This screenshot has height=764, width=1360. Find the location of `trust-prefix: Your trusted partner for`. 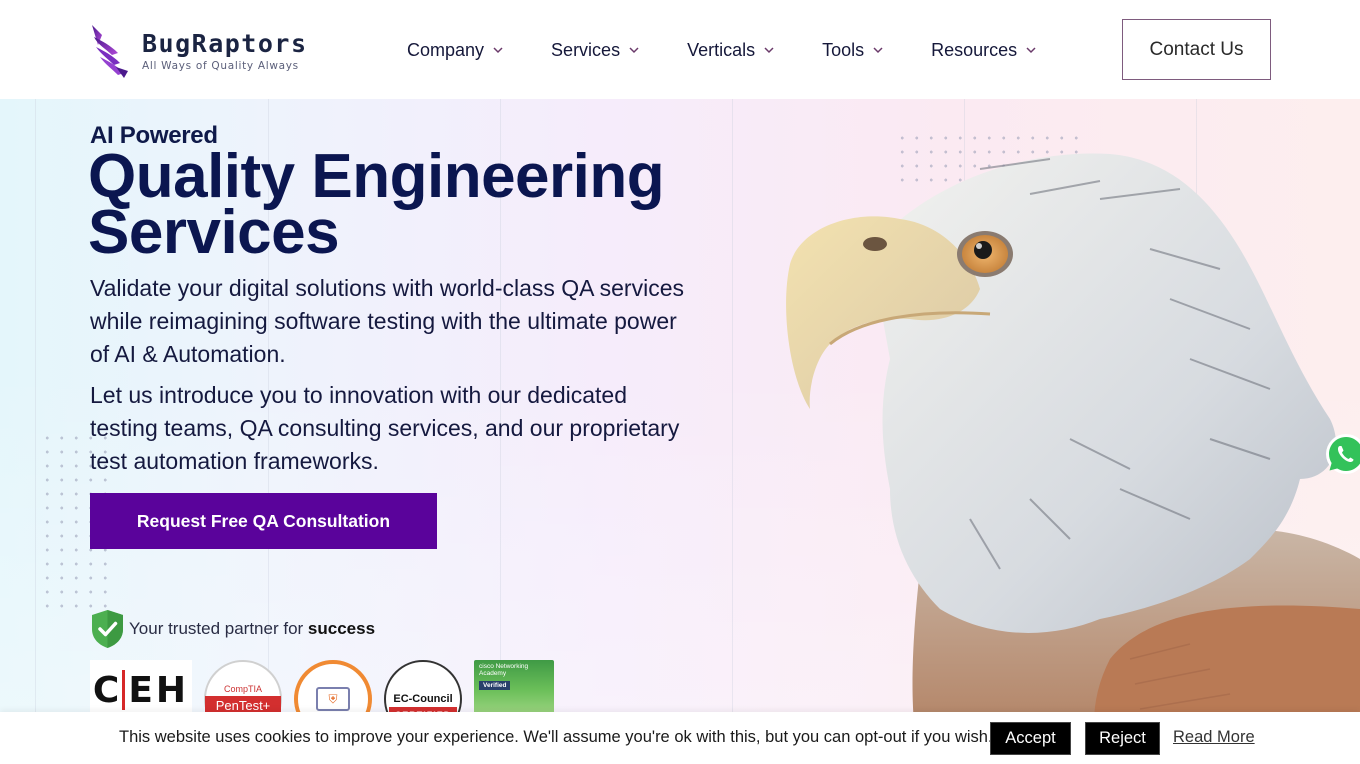

trust-prefix: Your trusted partner for is located at coordinates (218, 628).